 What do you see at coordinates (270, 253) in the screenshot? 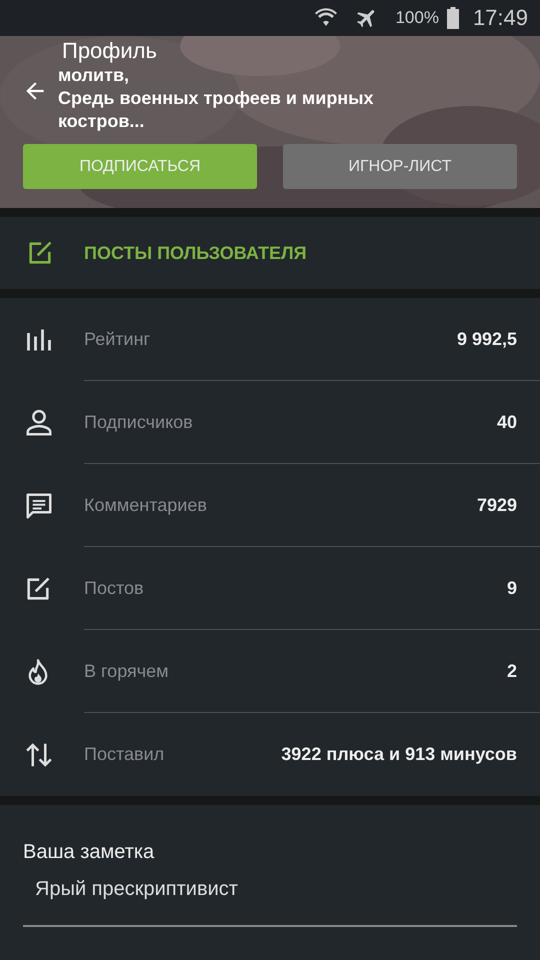
I see `user-posts-link: ПОСТЫ ПОЛЬЗОВАТЕЛЯ` at bounding box center [270, 253].